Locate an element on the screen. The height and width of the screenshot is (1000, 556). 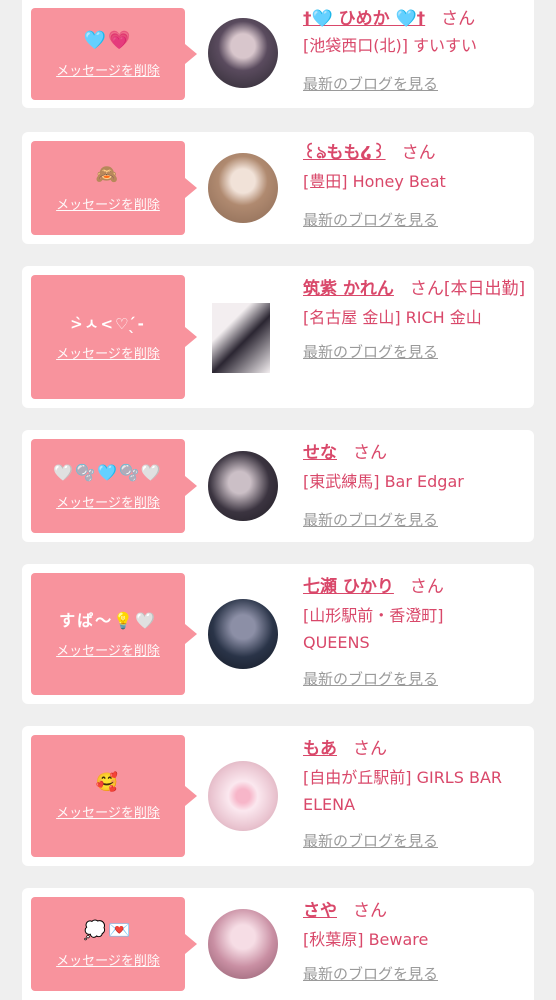
message-bubble: >̀ㅅ<♡ ̖́- メッセージを削除 is located at coordinates (114, 337).